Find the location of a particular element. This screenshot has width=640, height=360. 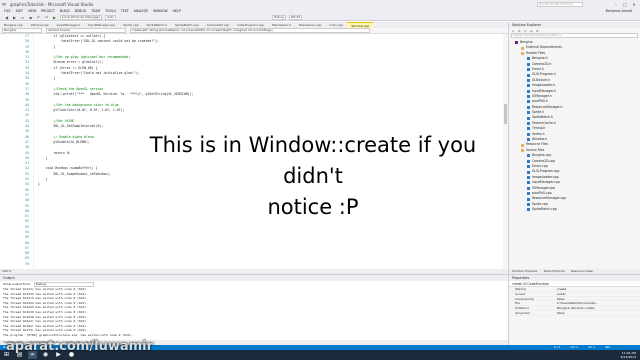

configuration-select: Debug is located at coordinates (278, 17).